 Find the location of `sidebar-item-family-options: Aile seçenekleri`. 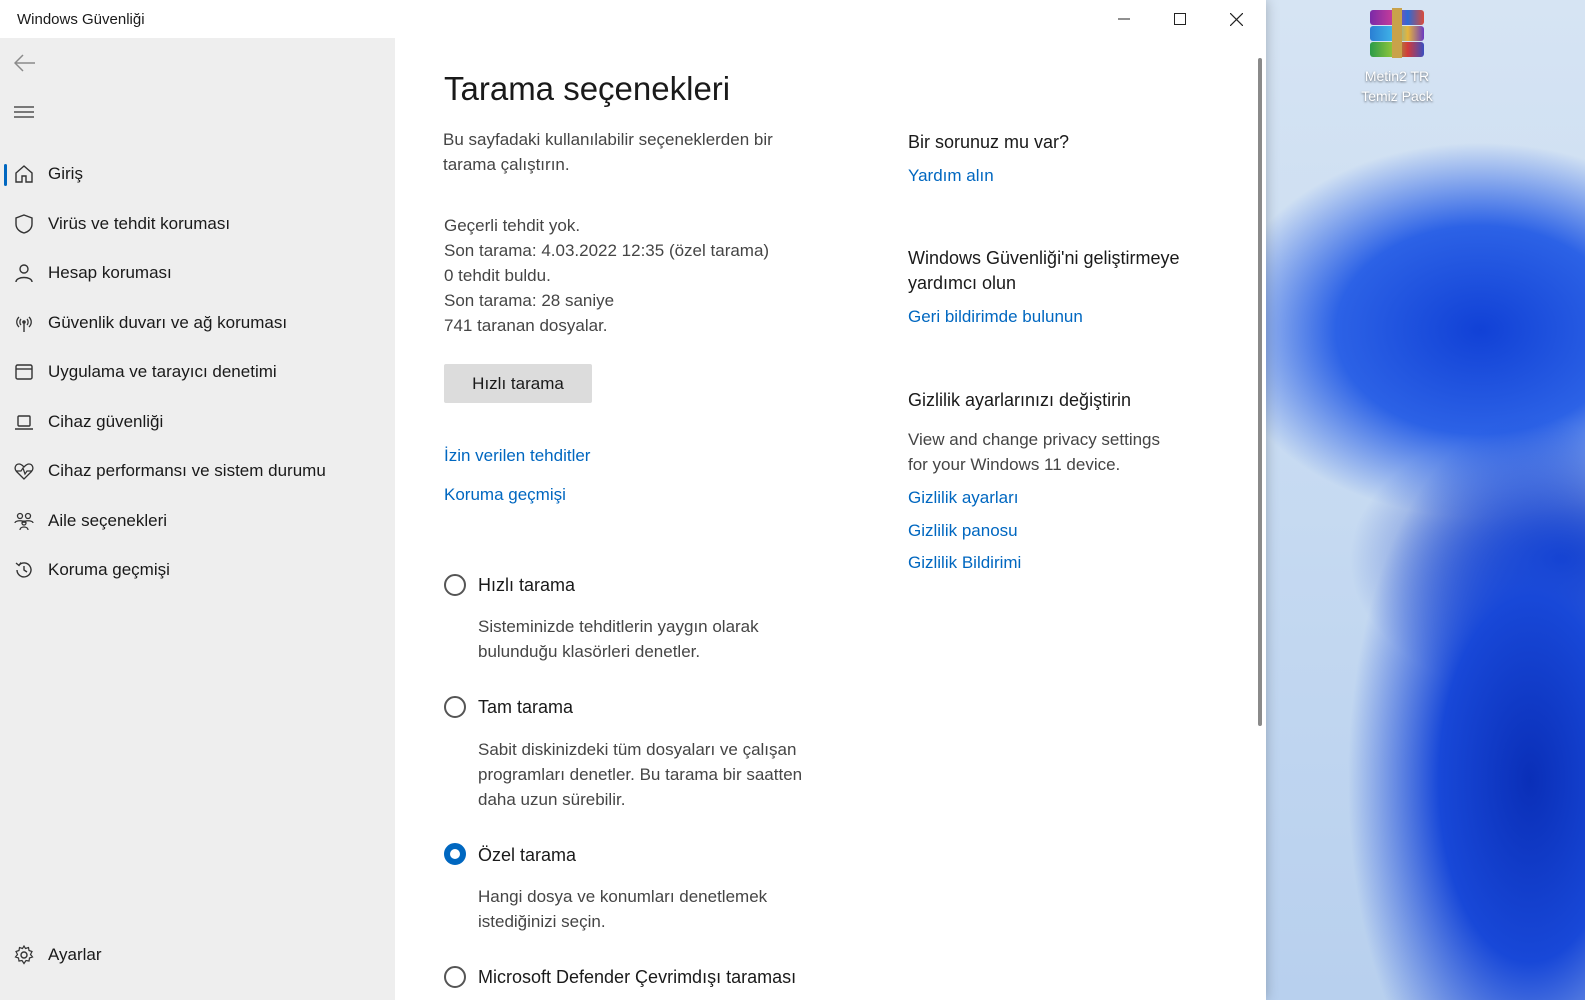

sidebar-item-family-options: Aile seçenekleri is located at coordinates (197, 521).